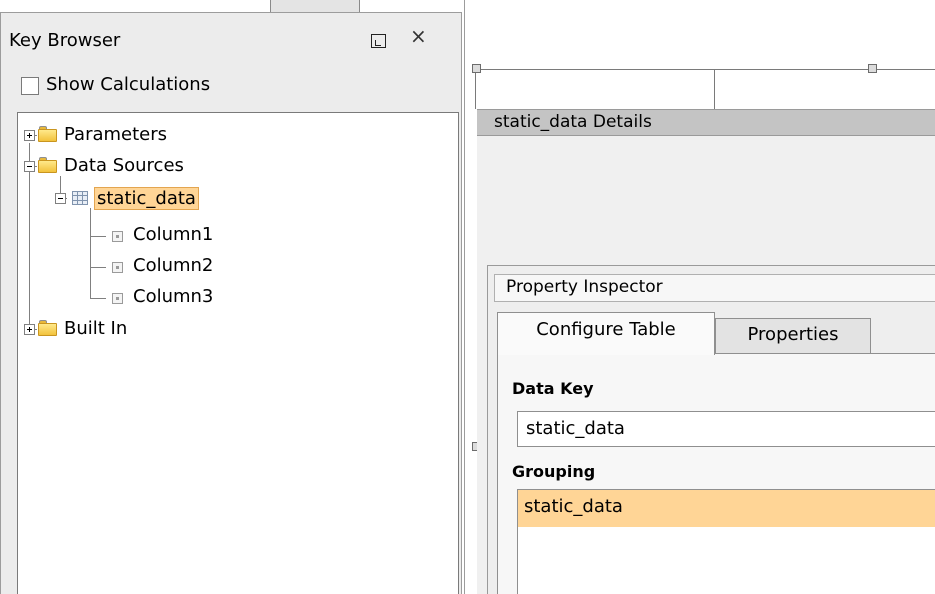  I want to click on table-icon, so click(80, 198).